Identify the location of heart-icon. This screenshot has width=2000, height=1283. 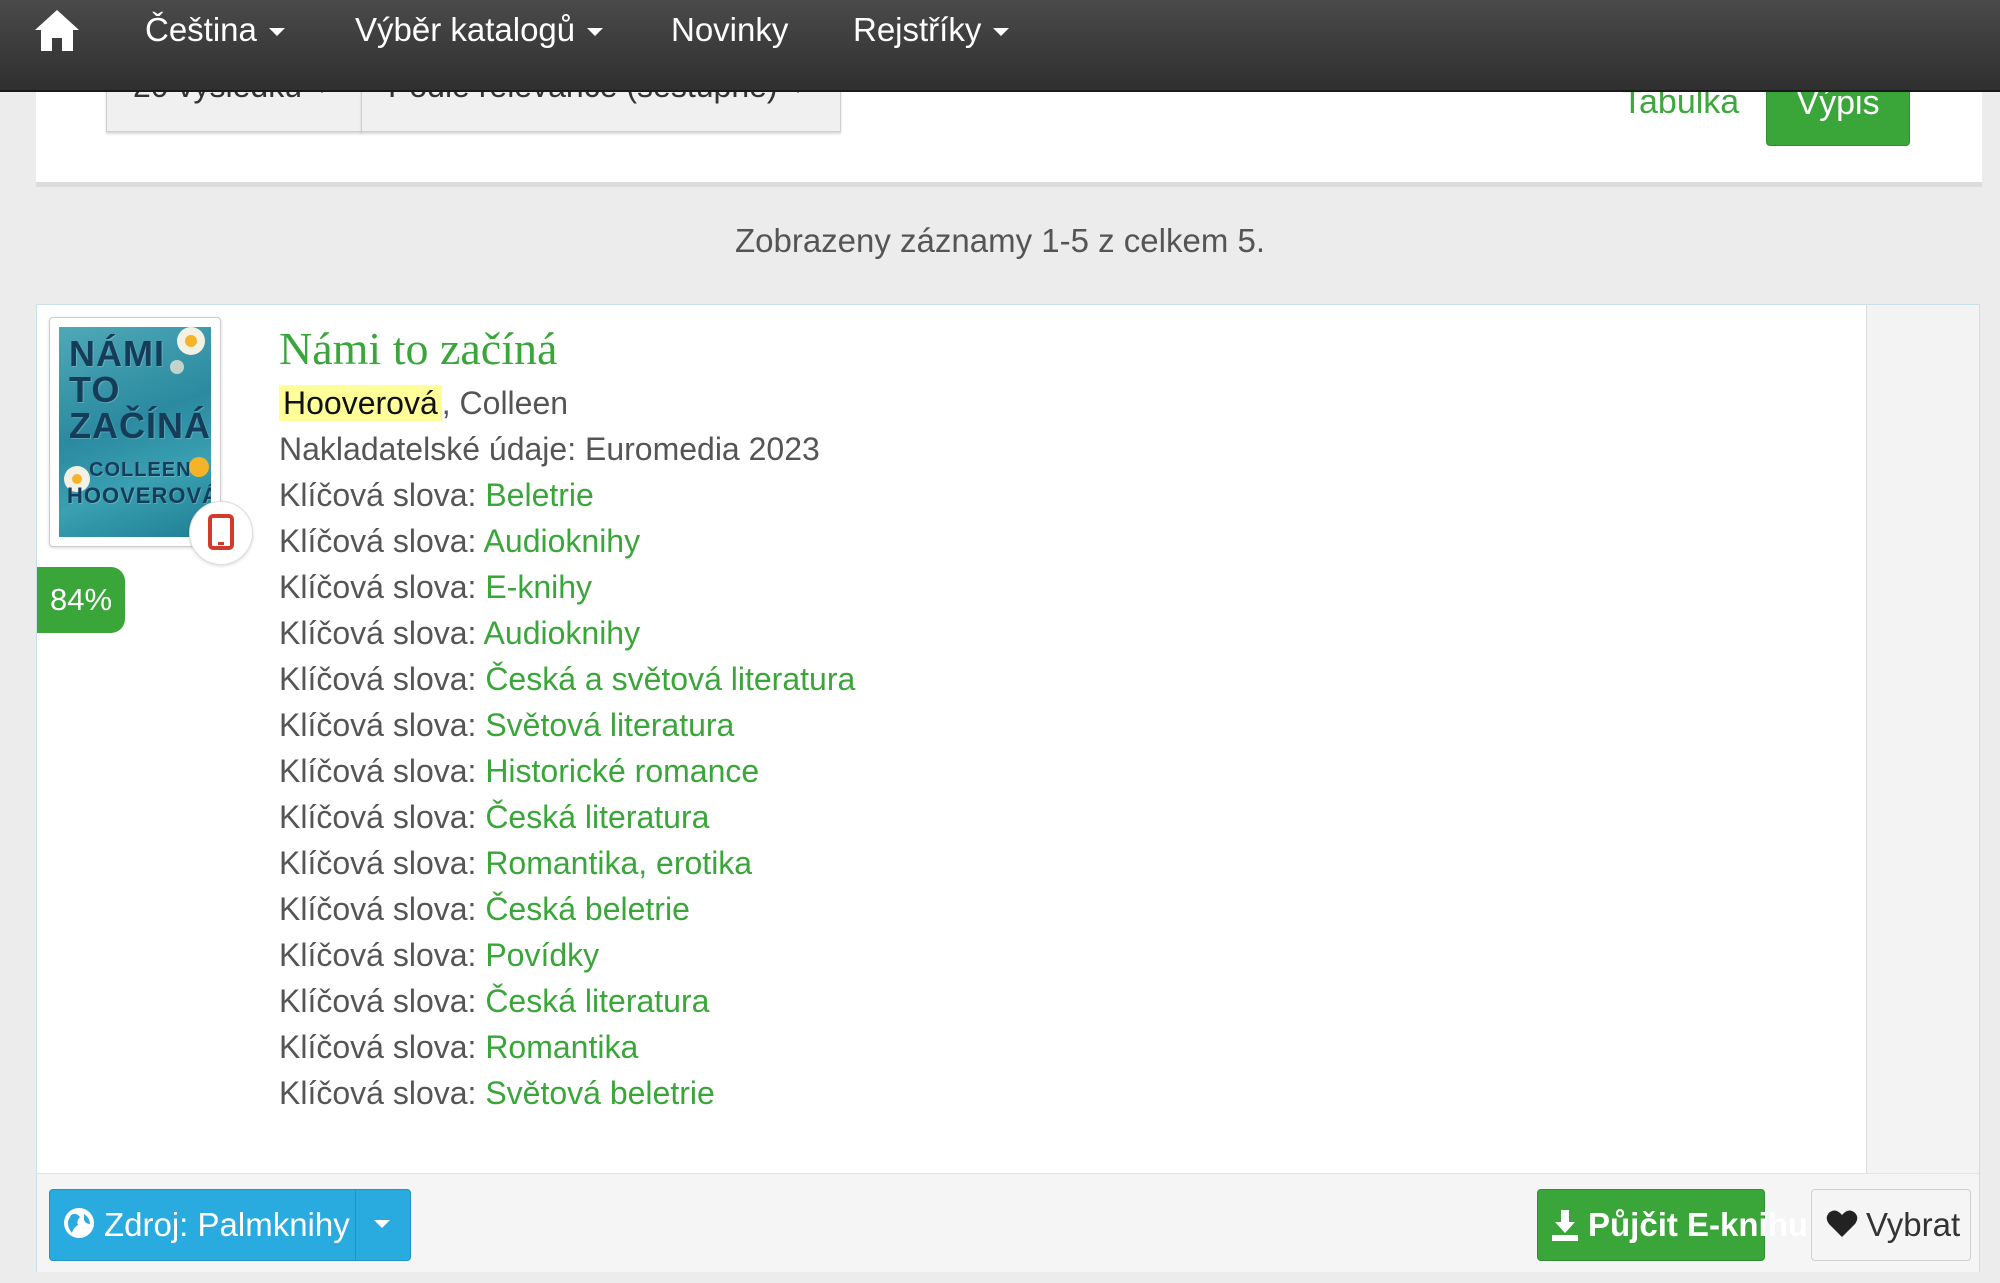
(1842, 1223).